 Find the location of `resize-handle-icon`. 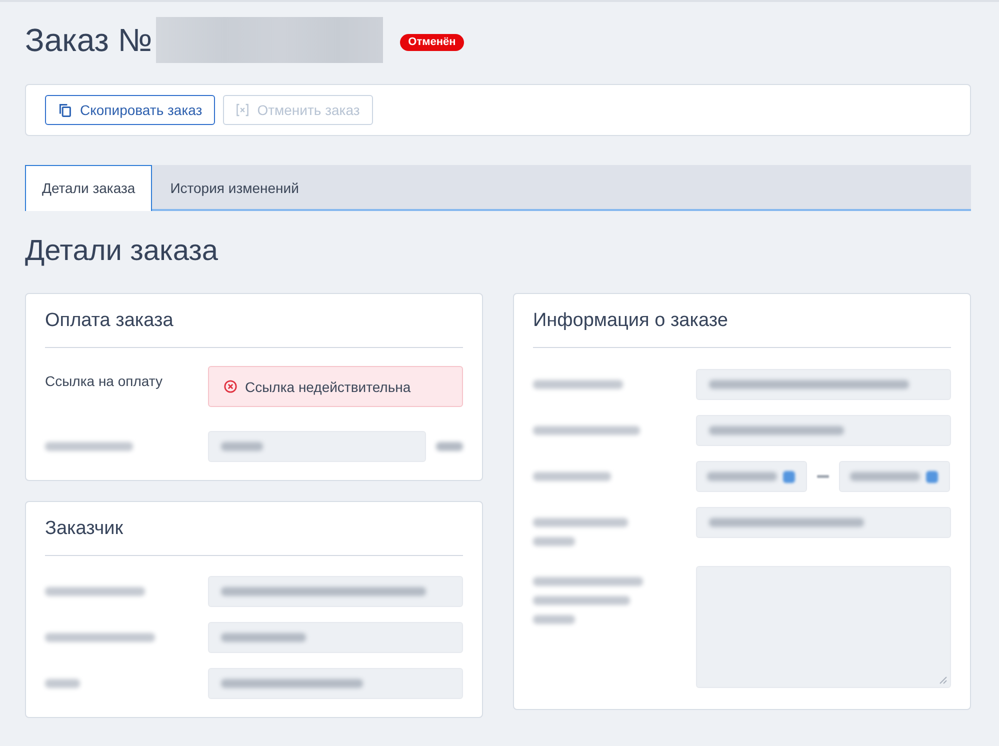

resize-handle-icon is located at coordinates (943, 680).